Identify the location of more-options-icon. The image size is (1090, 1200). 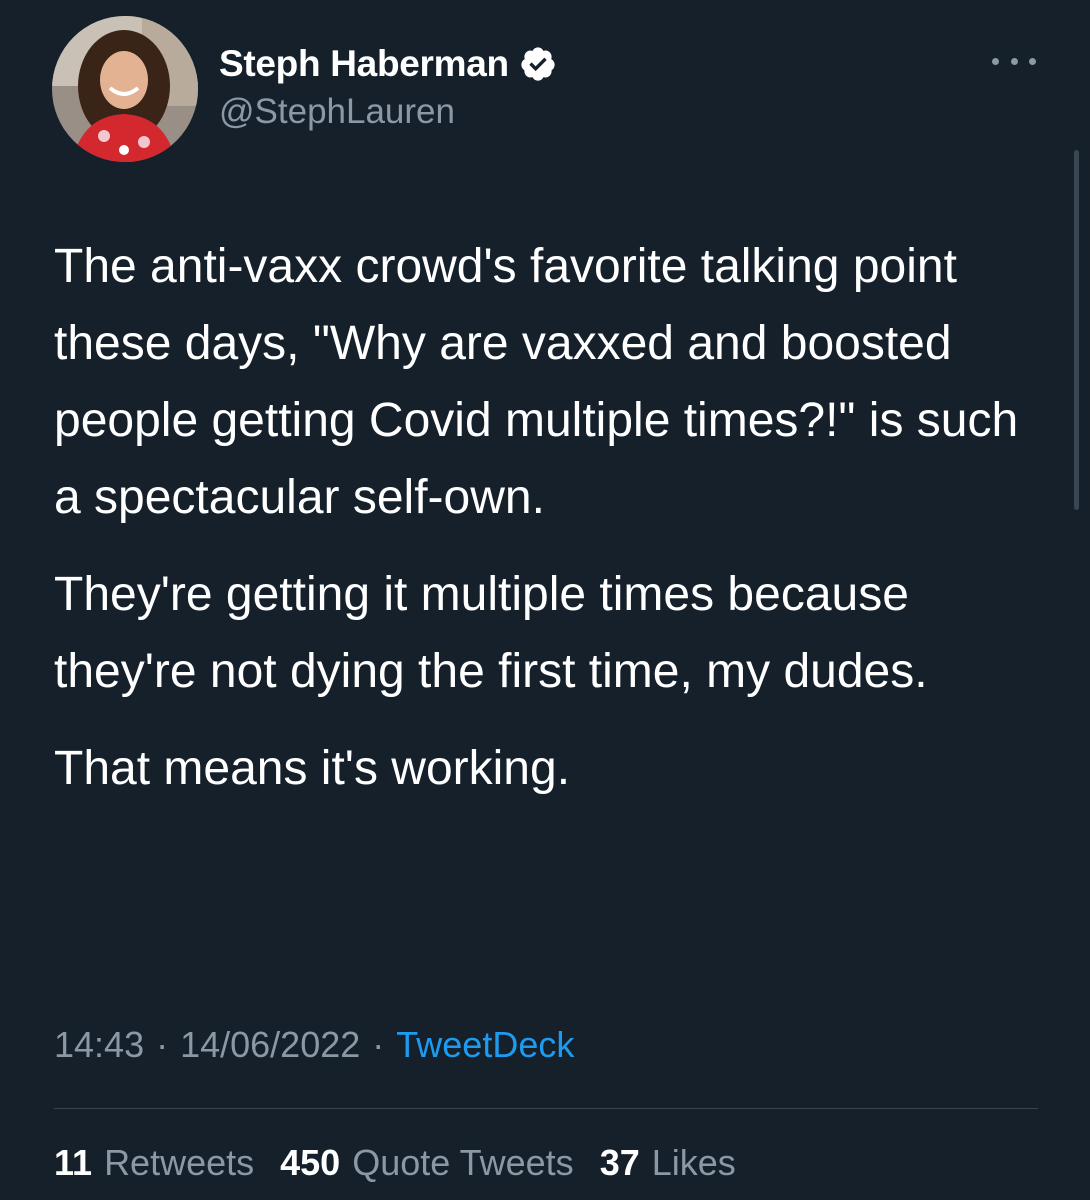
(1014, 61).